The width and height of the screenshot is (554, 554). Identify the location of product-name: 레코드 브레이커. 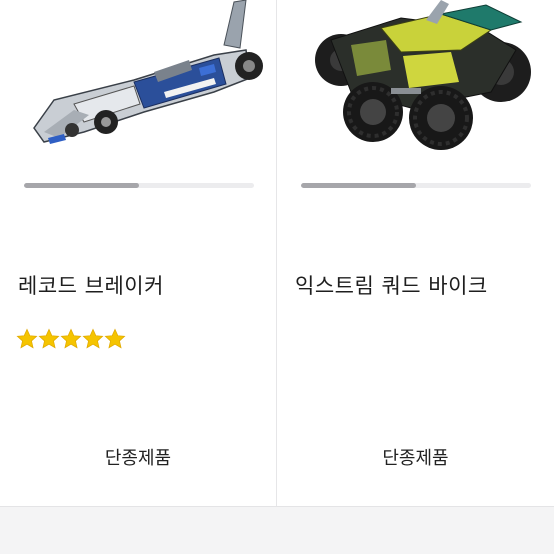
(91, 285).